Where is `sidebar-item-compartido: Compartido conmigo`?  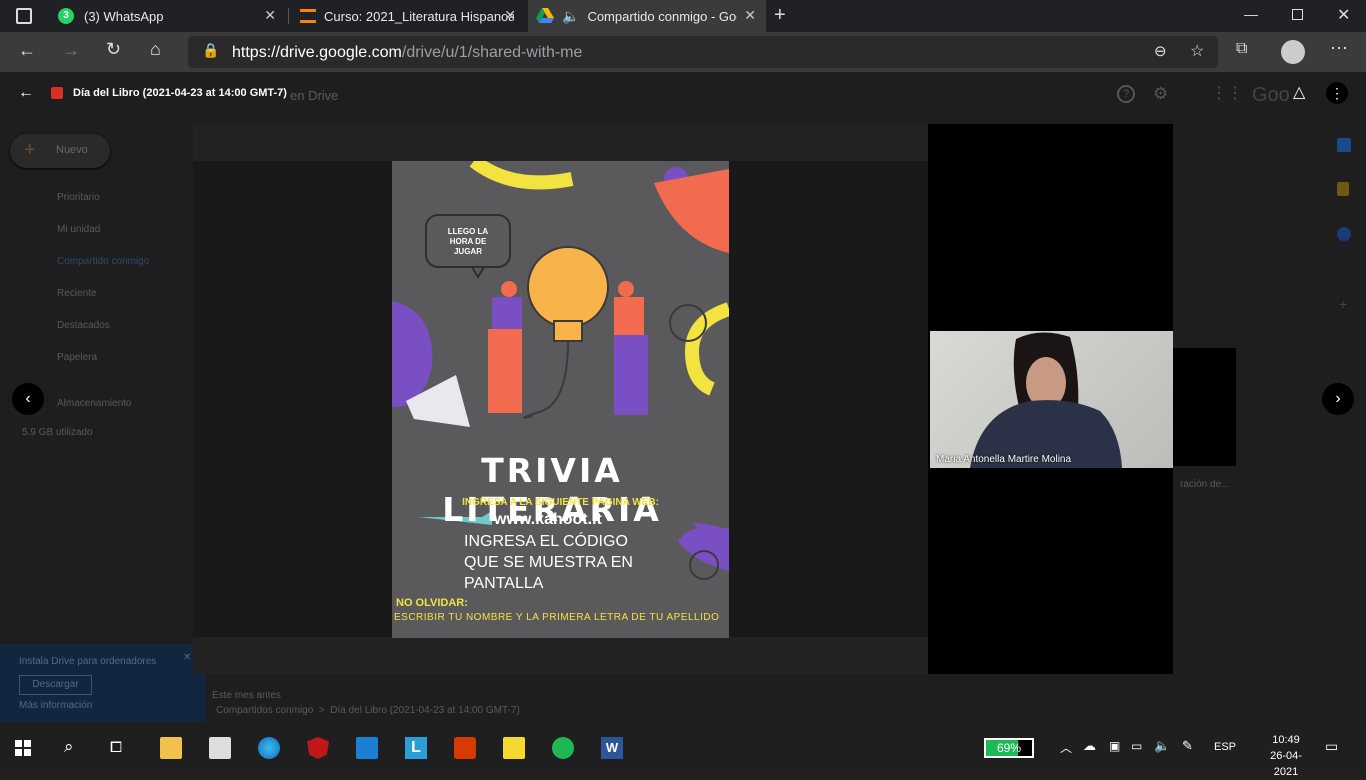
sidebar-item-compartido: Compartido conmigo is located at coordinates (103, 261).